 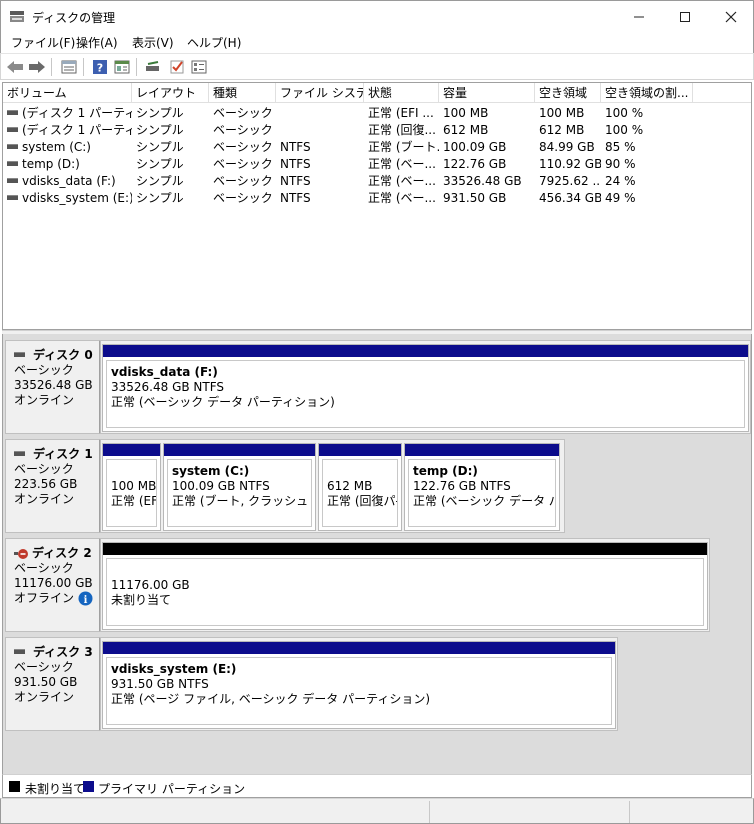 I want to click on close-button, so click(x=731, y=16).